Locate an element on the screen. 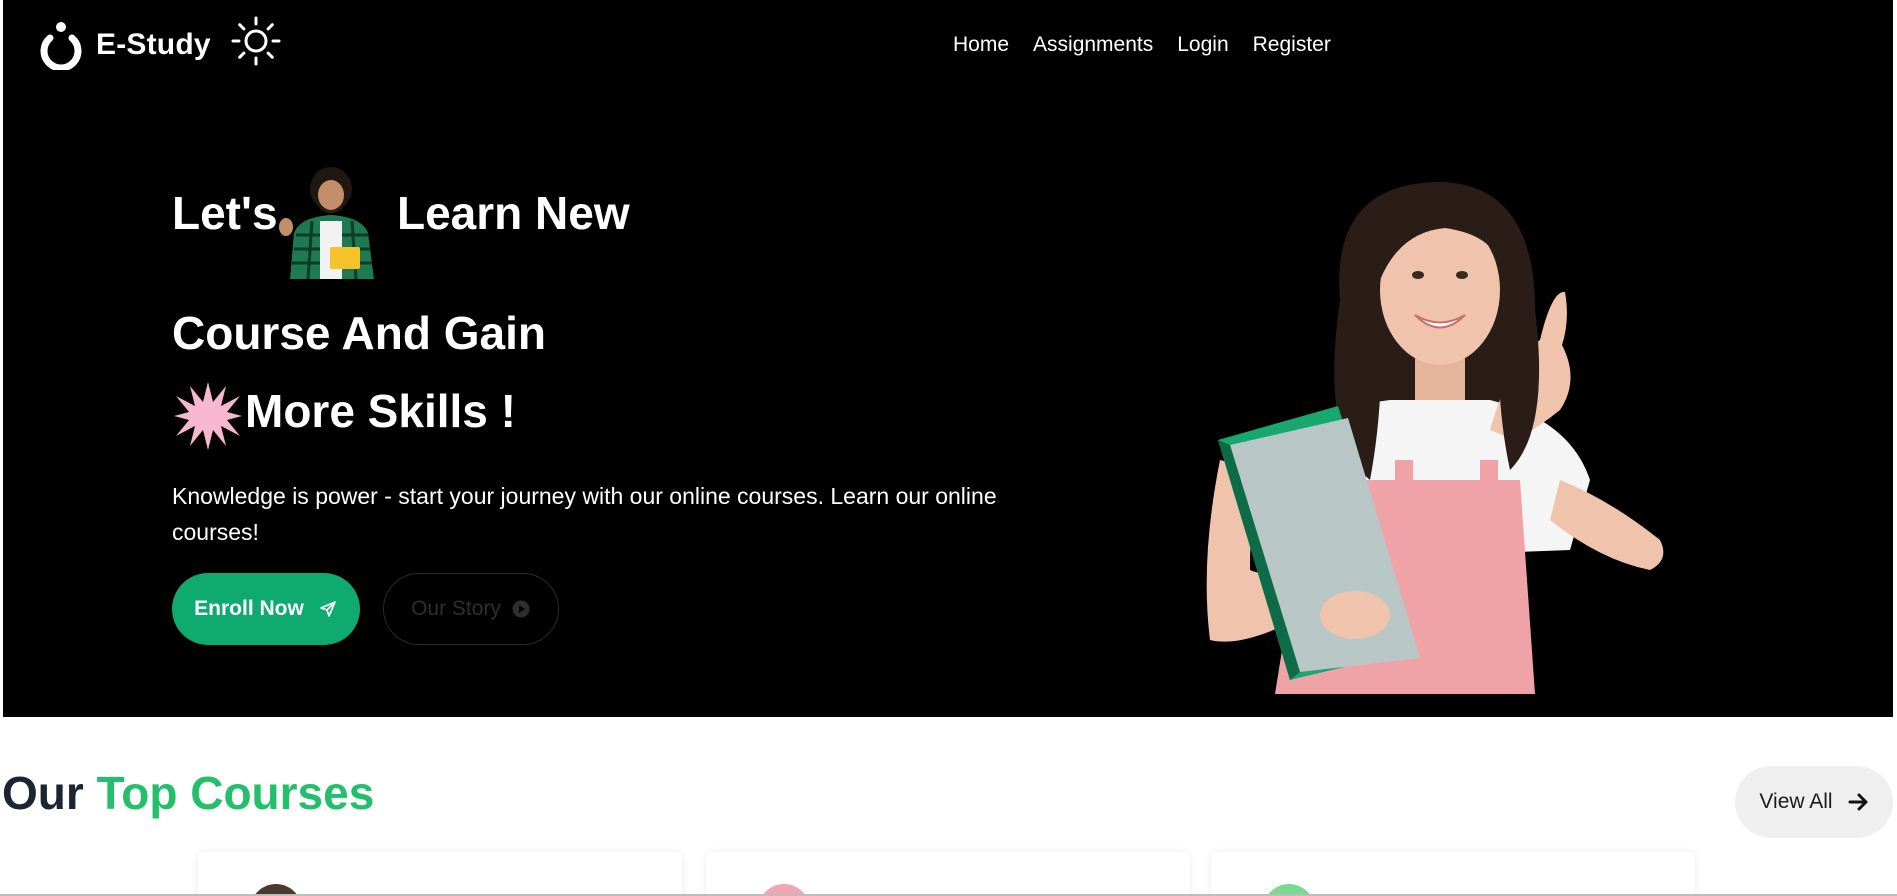 Image resolution: width=1897 pixels, height=896 pixels. hero-heading-line1-b: Learn New is located at coordinates (513, 213).